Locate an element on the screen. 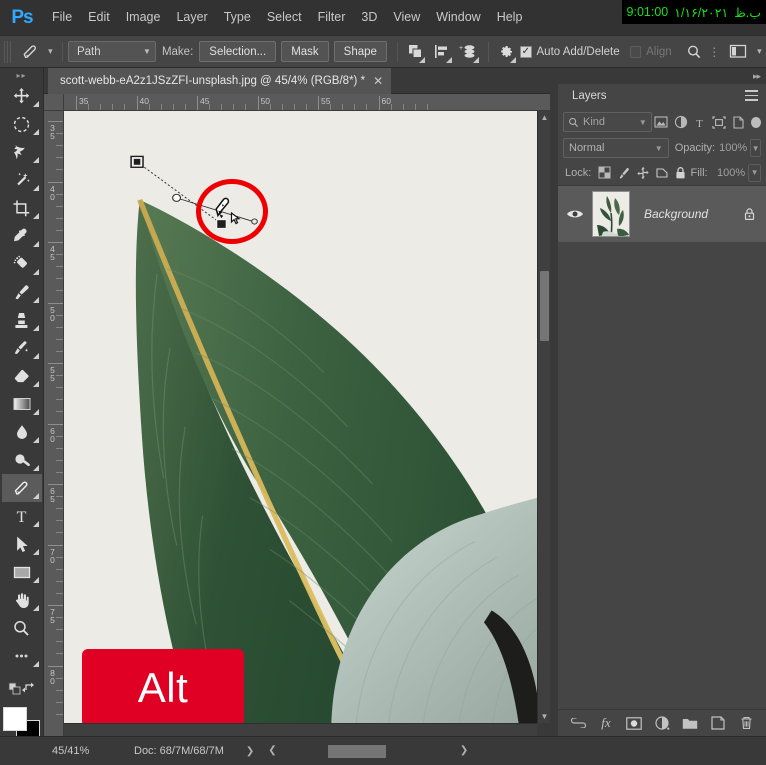 Image resolution: width=766 pixels, height=765 pixels. gradient-tool is located at coordinates (22, 404).